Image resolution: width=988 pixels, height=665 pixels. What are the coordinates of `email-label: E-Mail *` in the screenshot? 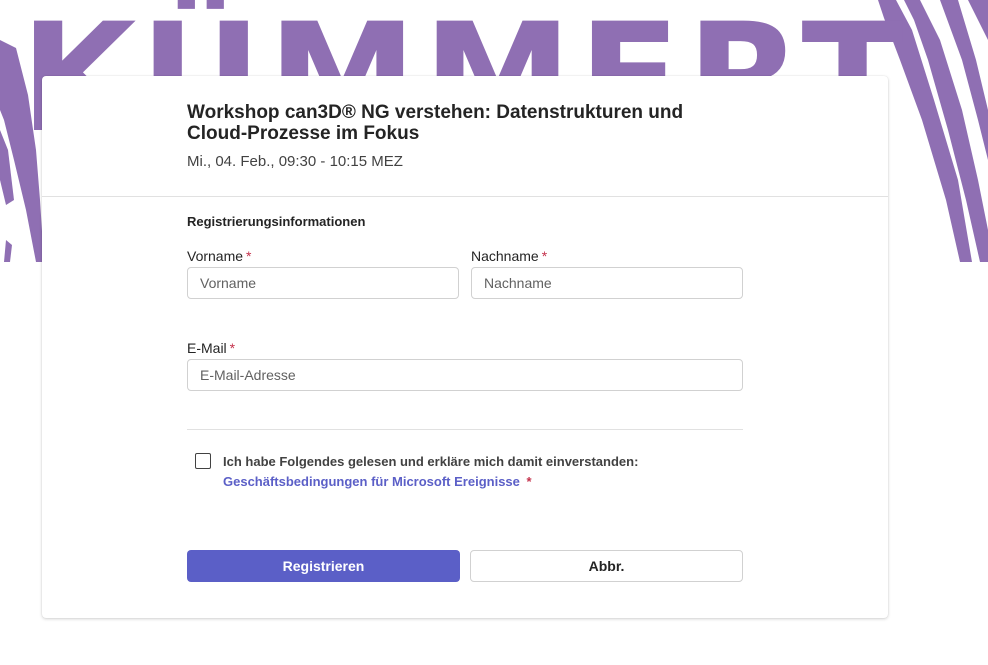 It's located at (211, 348).